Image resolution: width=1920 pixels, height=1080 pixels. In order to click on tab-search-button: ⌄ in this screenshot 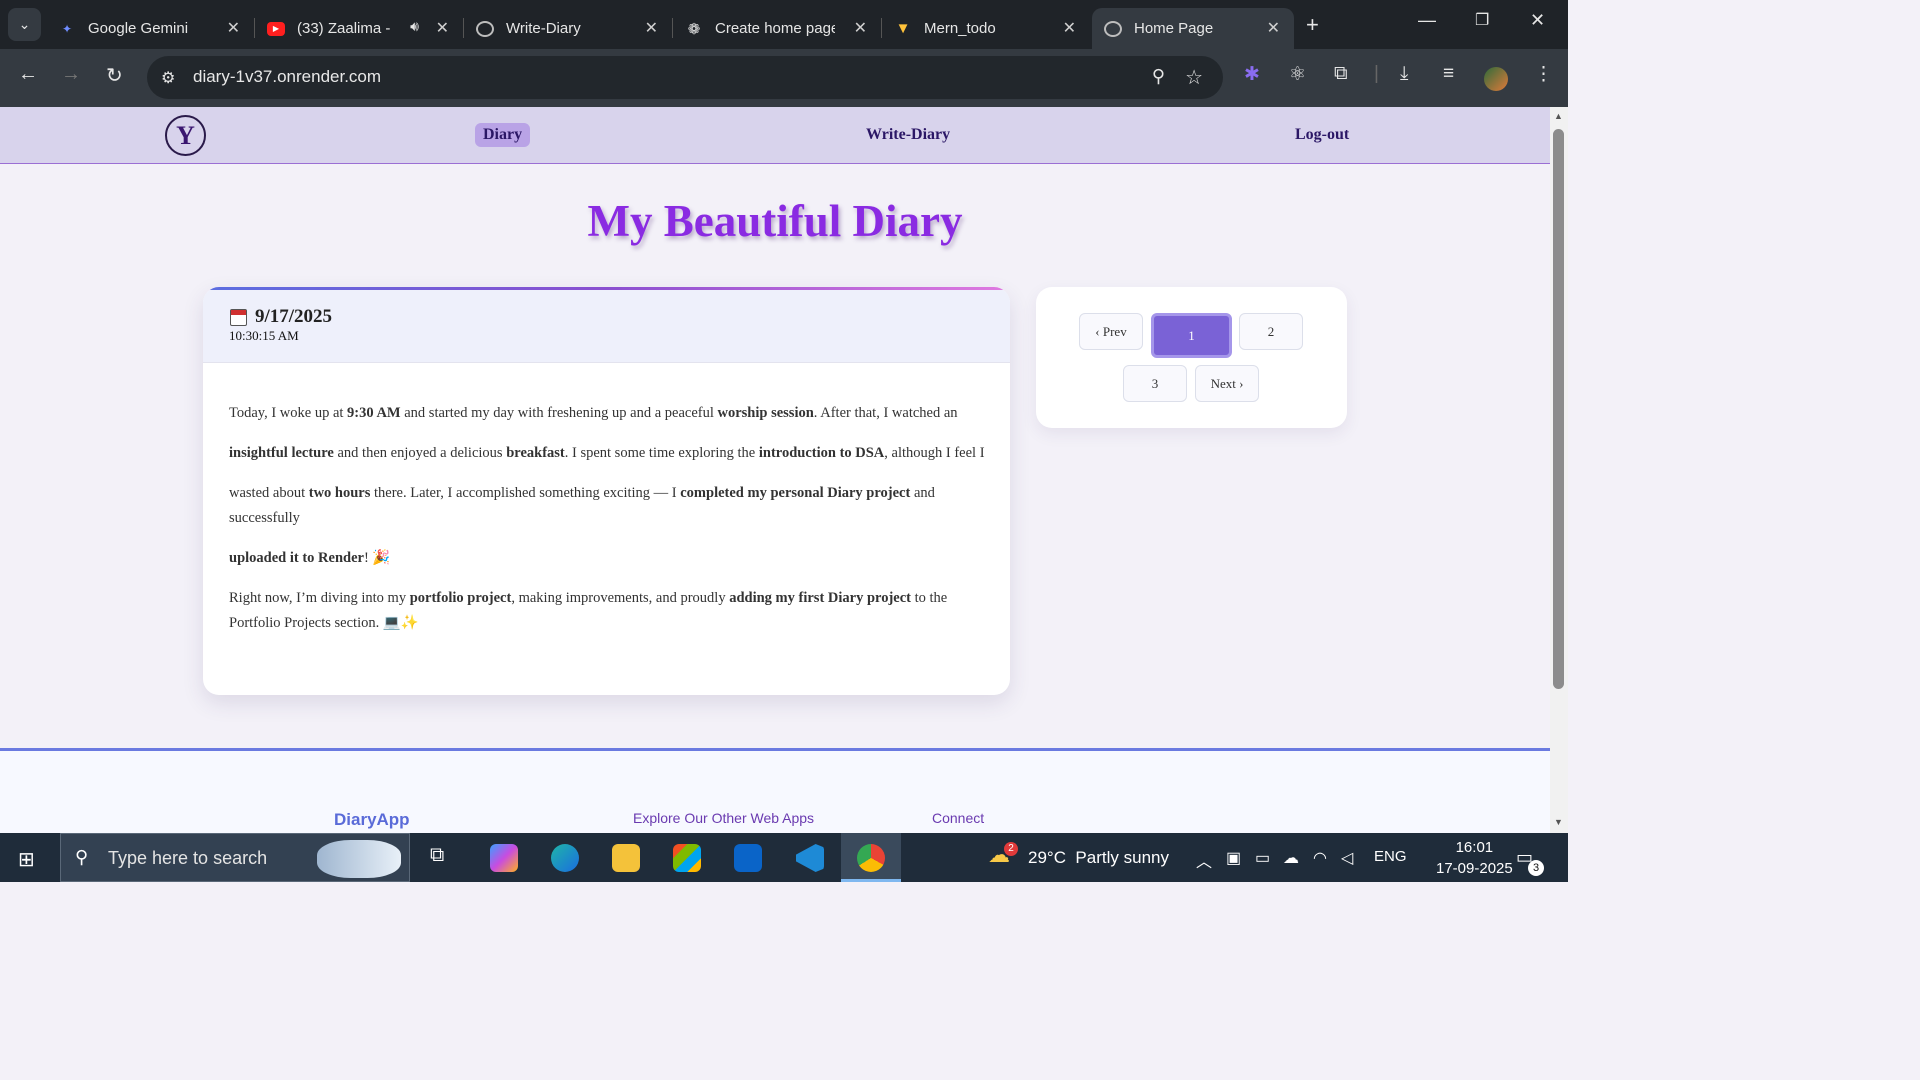, I will do `click(24, 24)`.